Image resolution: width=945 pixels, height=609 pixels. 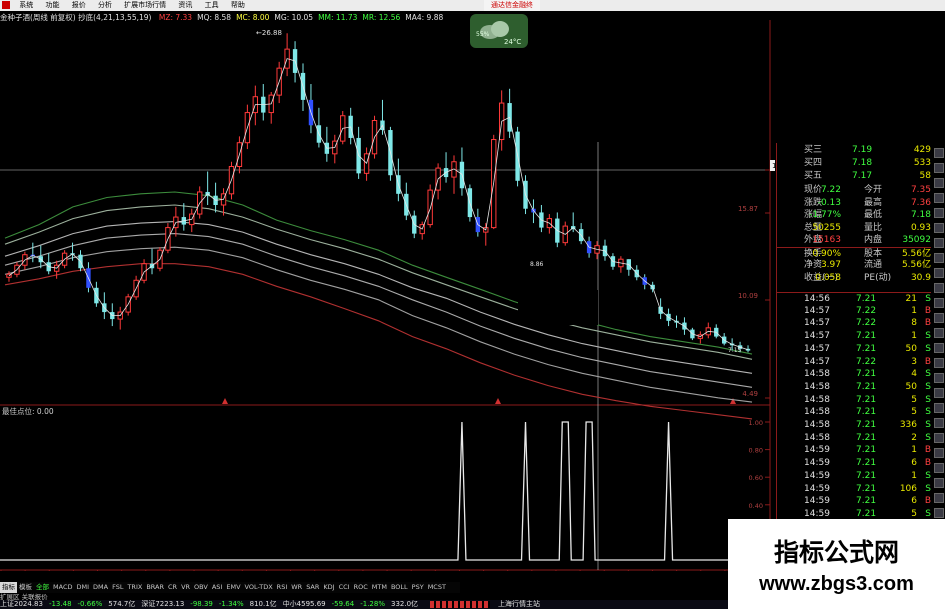 What do you see at coordinates (312, 587) in the screenshot?
I see `indicator-tab: SAR` at bounding box center [312, 587].